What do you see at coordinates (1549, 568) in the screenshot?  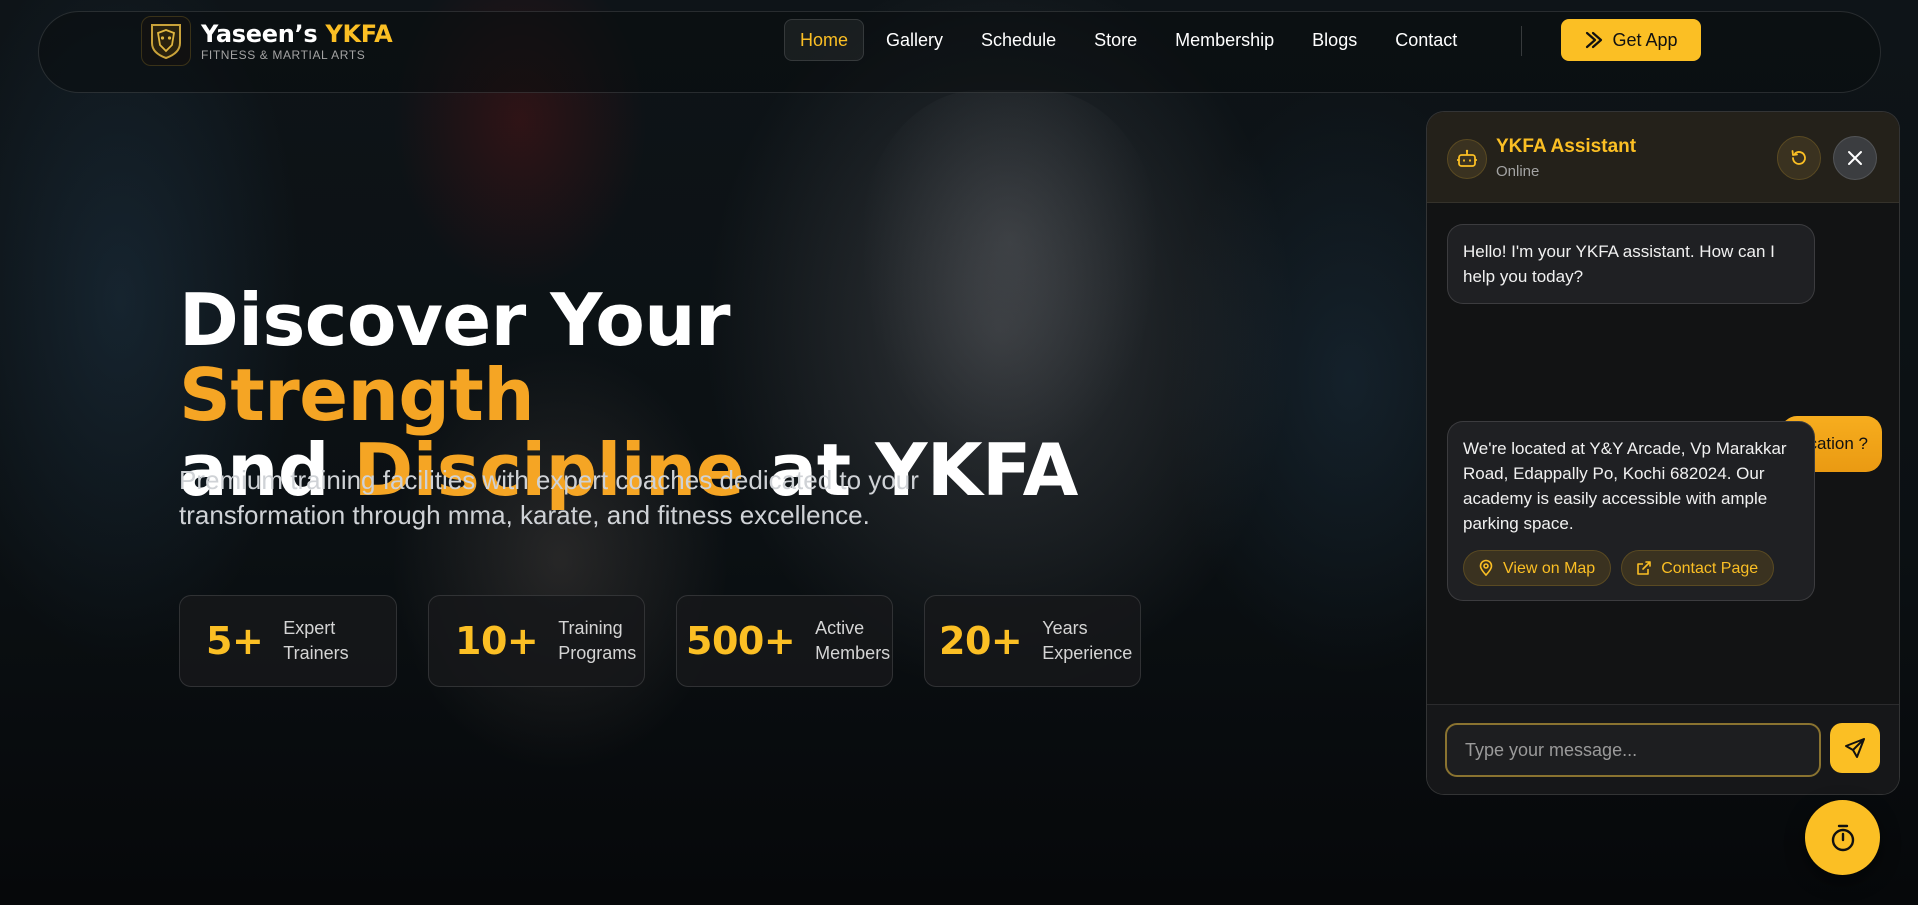 I see `view-on-map-label: View on Map` at bounding box center [1549, 568].